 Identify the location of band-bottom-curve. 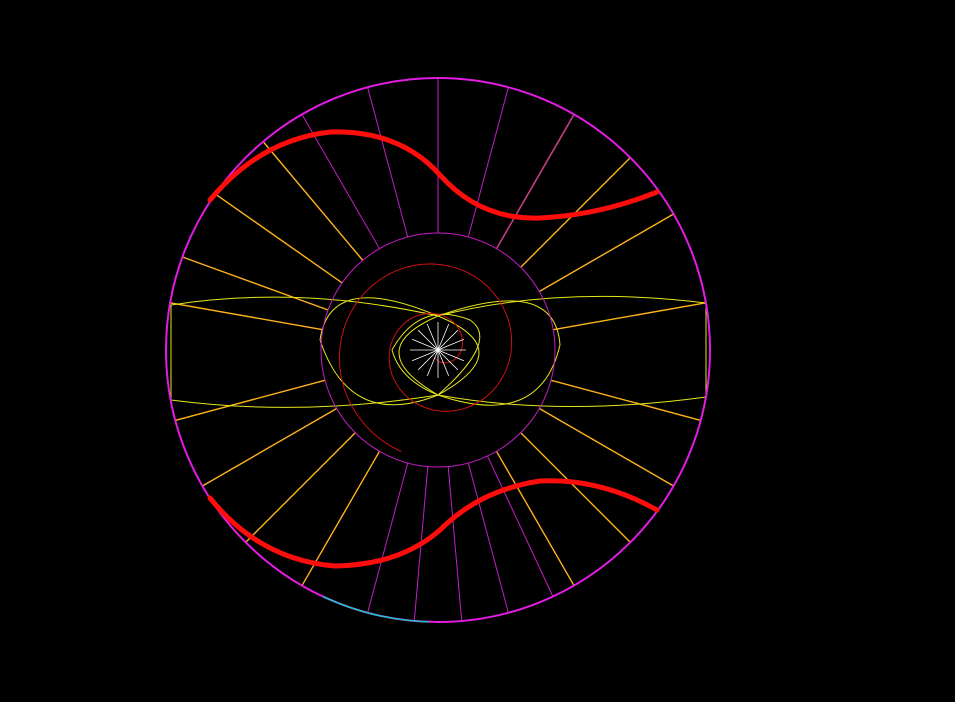
(438, 401).